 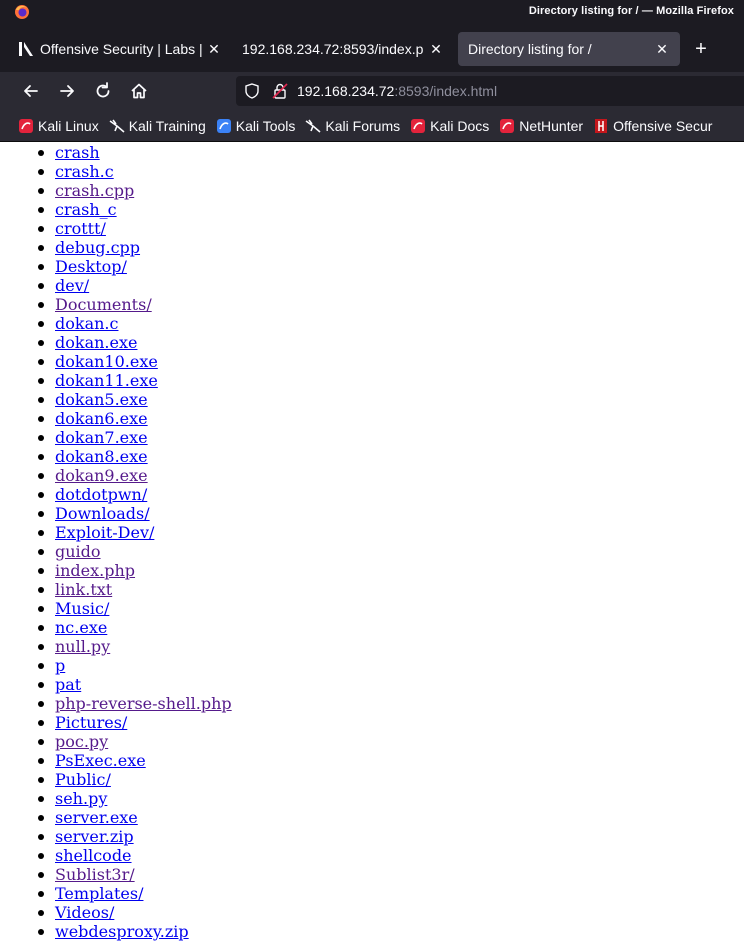 I want to click on tab-index-page: 192.168.234.72:8593/index.p ✕, so click(x=343, y=49).